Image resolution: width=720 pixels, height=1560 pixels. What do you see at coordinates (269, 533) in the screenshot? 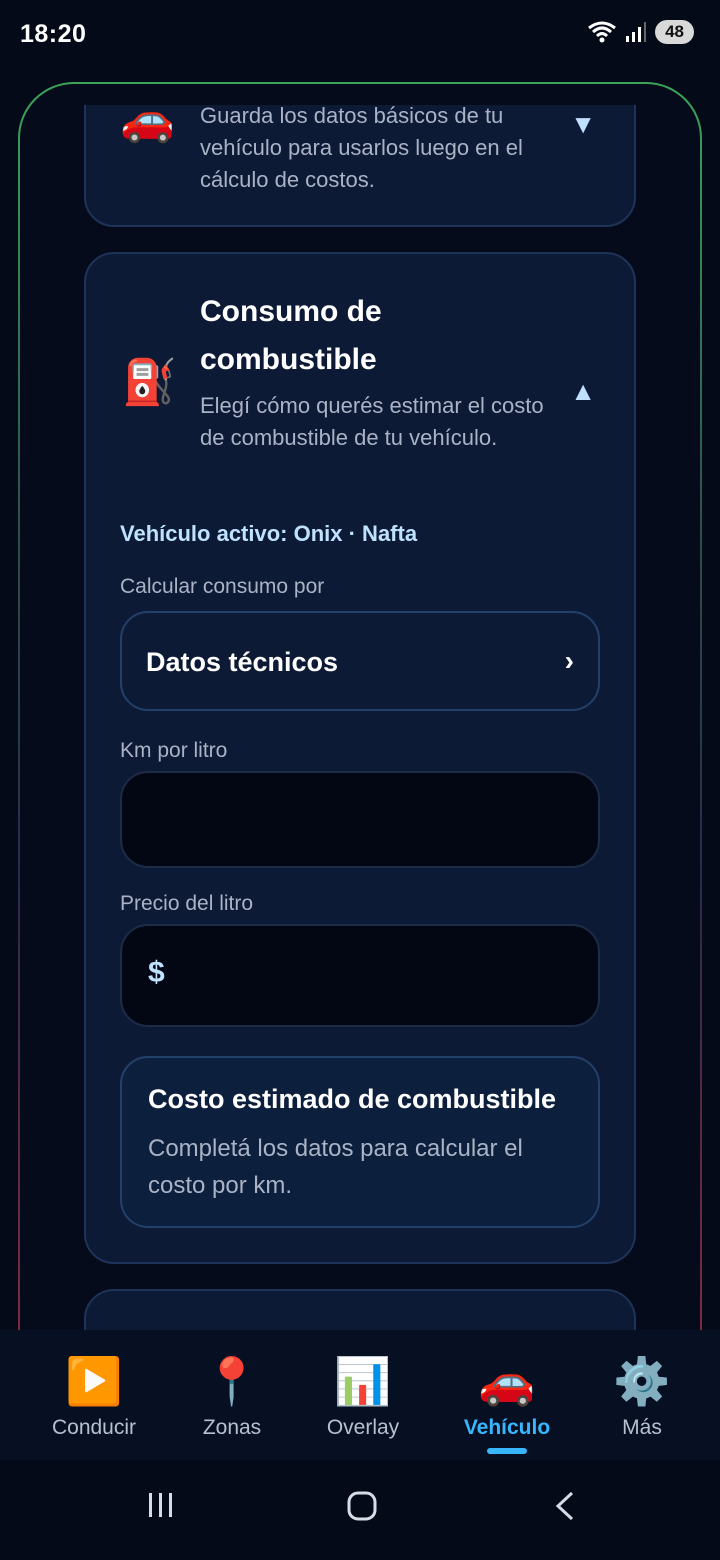
I see `active-vehicle-label: Vehículo activo: Onix · Nafta` at bounding box center [269, 533].